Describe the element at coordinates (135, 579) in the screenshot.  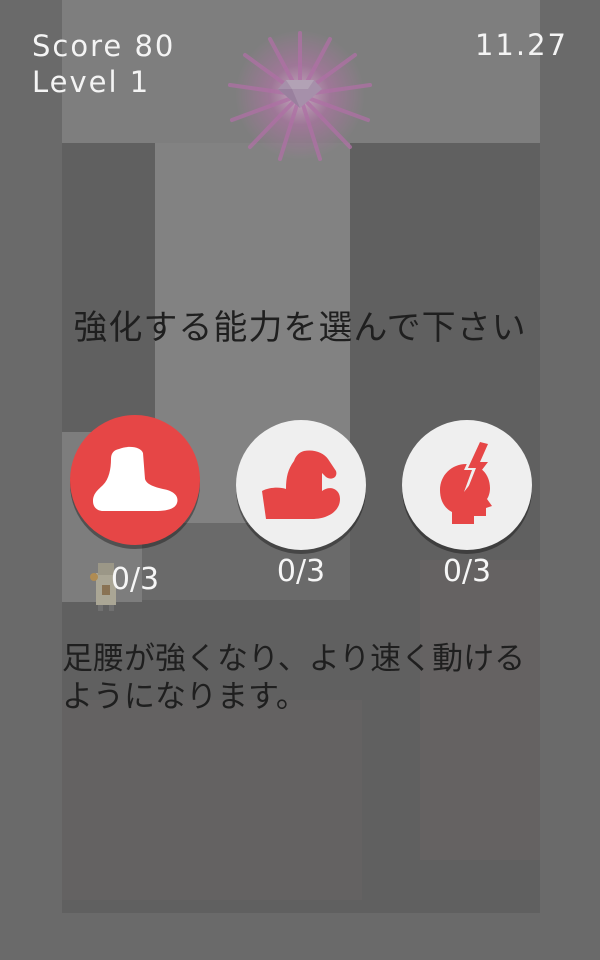
I see `skill-count-legs: 0/3` at that location.